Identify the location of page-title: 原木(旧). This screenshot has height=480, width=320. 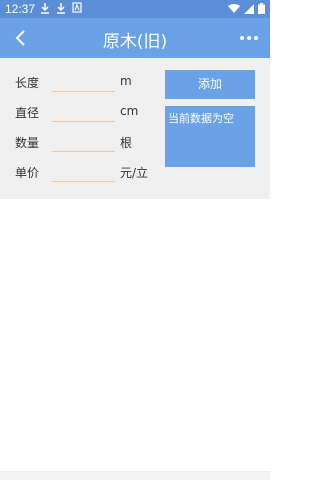
(135, 42).